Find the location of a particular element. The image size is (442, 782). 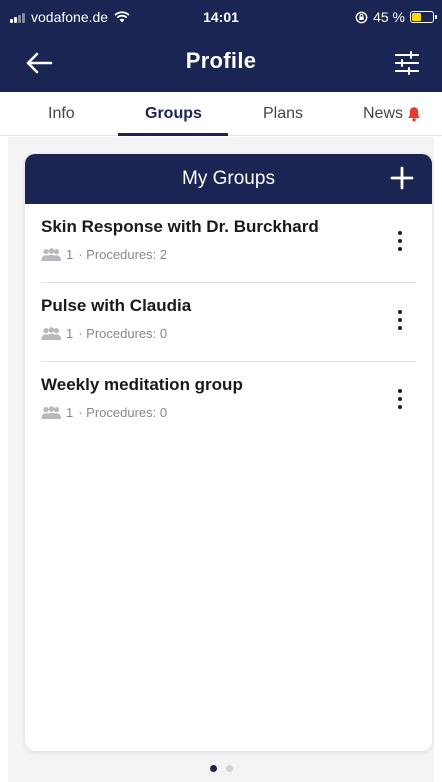

tab-plans: Plans is located at coordinates (283, 114).